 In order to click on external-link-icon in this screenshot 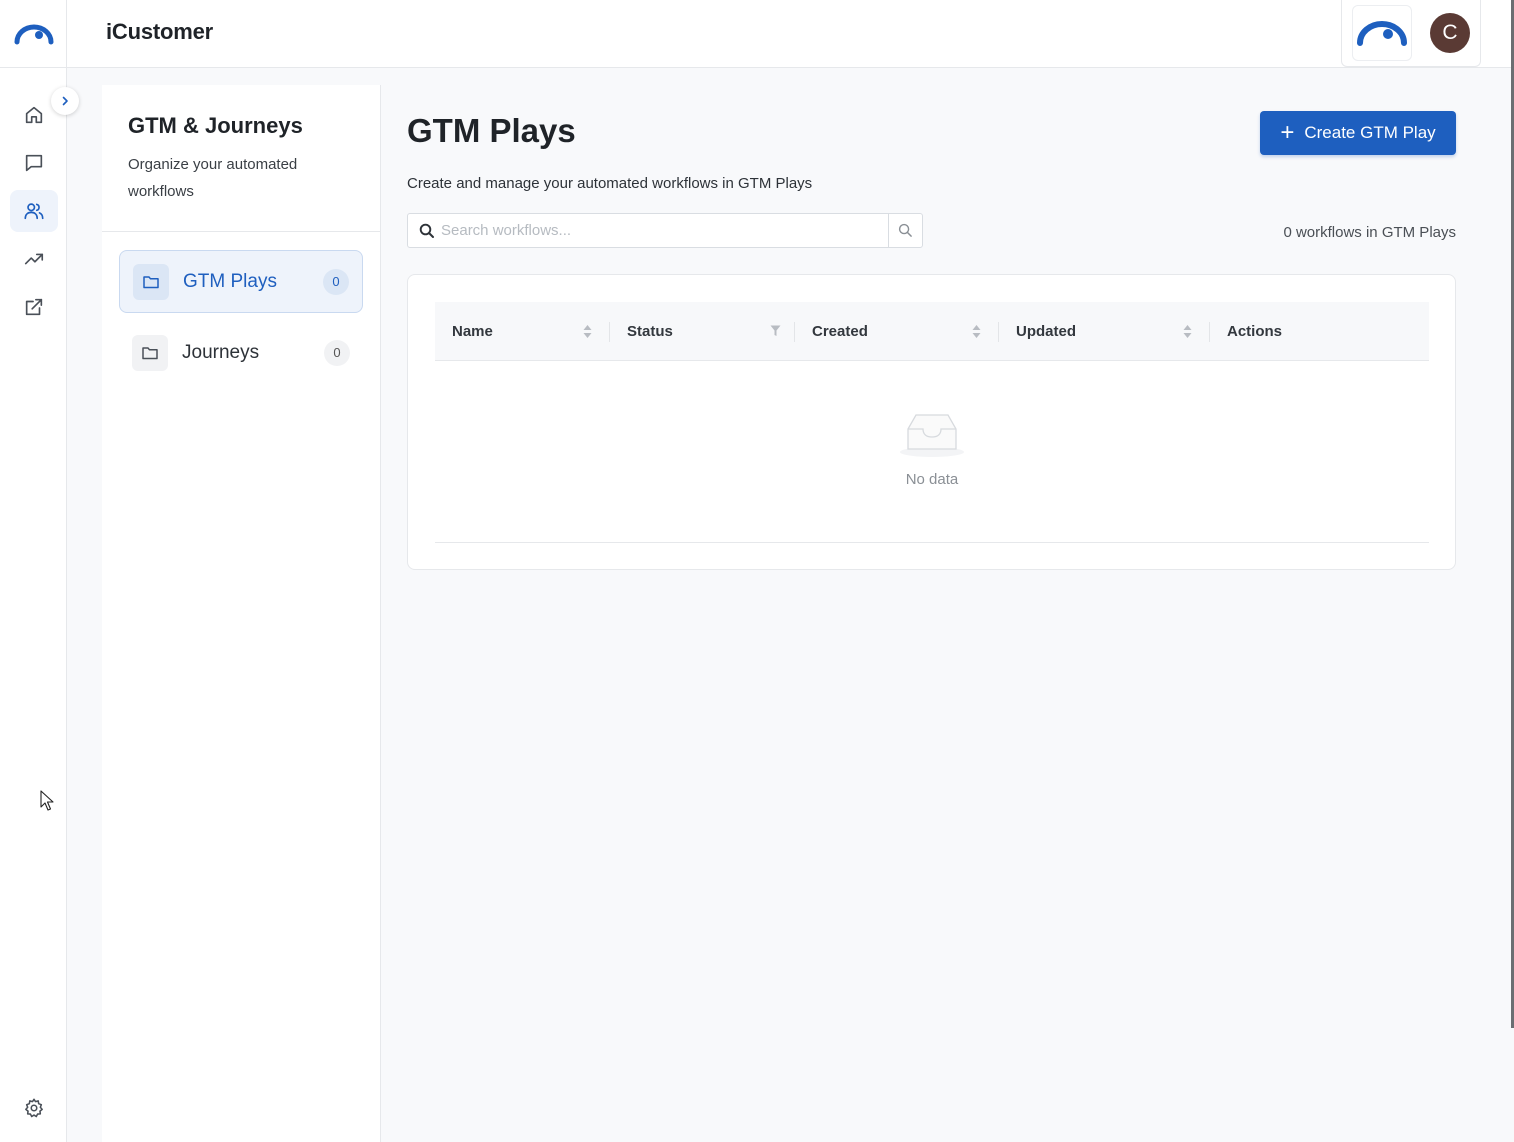, I will do `click(34, 307)`.